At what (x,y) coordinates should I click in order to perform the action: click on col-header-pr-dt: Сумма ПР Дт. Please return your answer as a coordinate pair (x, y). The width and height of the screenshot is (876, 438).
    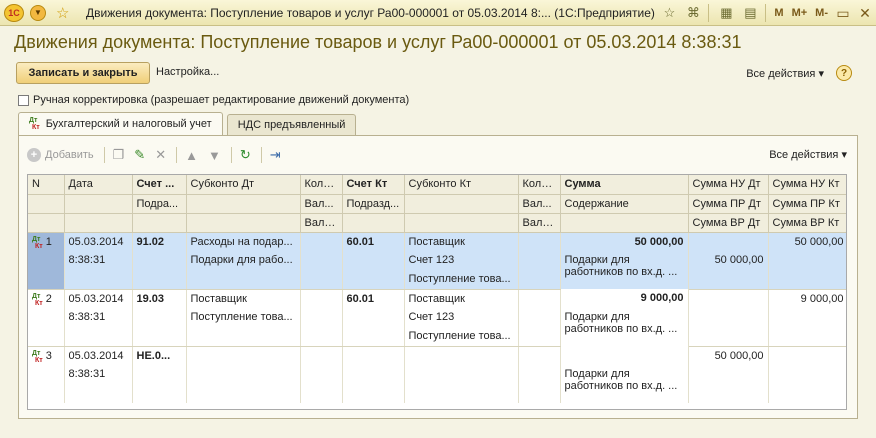
    Looking at the image, I should click on (728, 204).